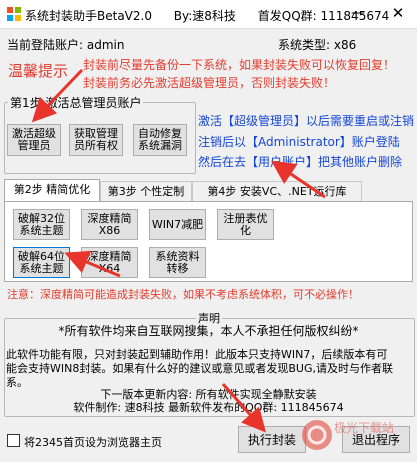  I want to click on step1-caption: 第1步 激活总管理员账户, so click(76, 102).